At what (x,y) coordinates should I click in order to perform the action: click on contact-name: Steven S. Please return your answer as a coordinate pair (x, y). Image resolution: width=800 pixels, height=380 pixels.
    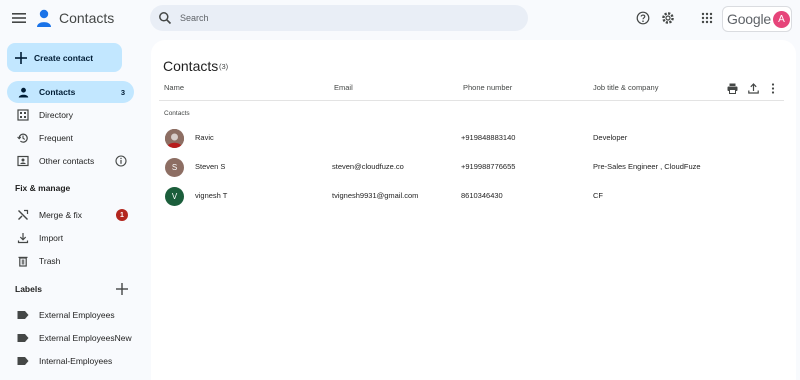
    Looking at the image, I should click on (210, 166).